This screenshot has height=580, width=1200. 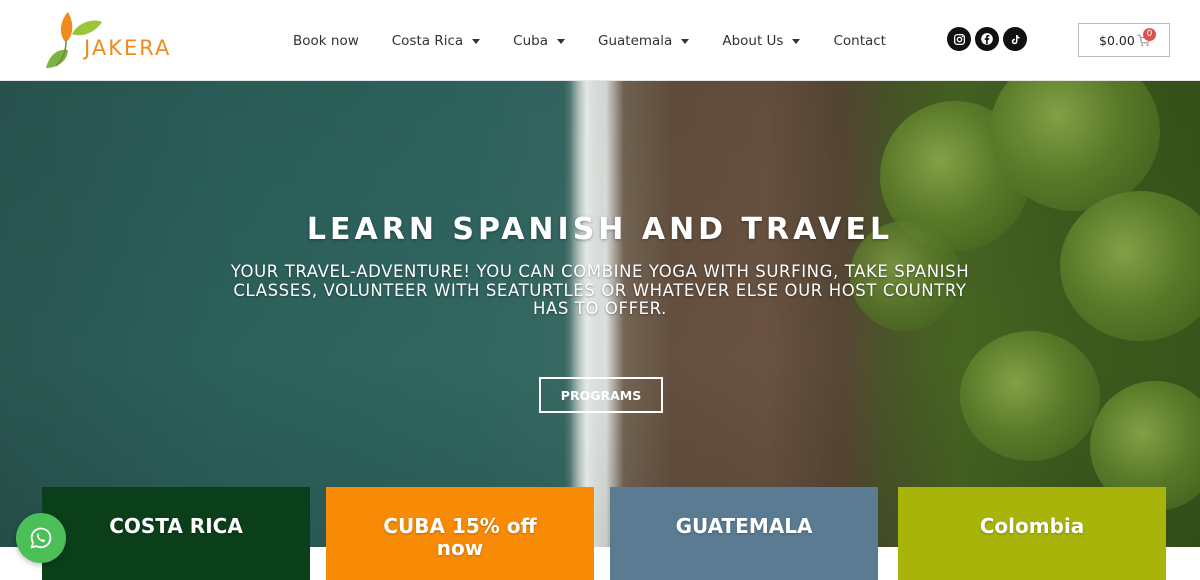 I want to click on facebook-icon, so click(x=987, y=39).